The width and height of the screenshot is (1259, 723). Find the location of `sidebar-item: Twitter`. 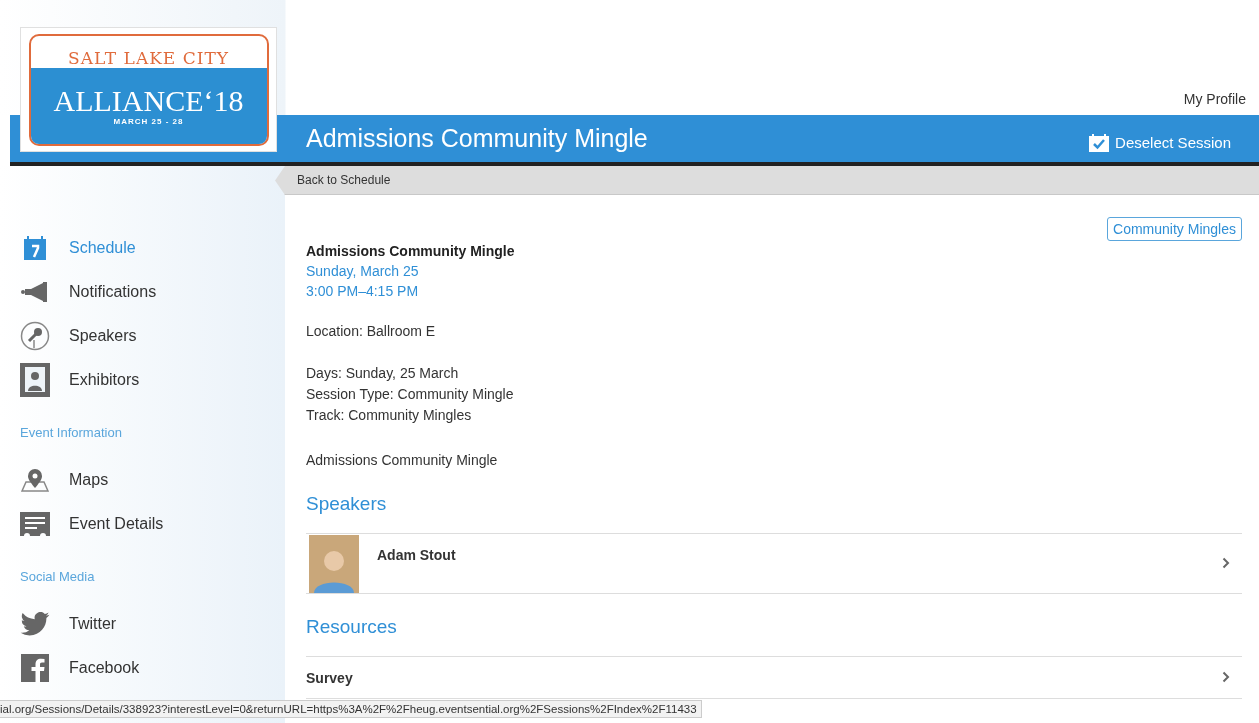

sidebar-item: Twitter is located at coordinates (152, 624).